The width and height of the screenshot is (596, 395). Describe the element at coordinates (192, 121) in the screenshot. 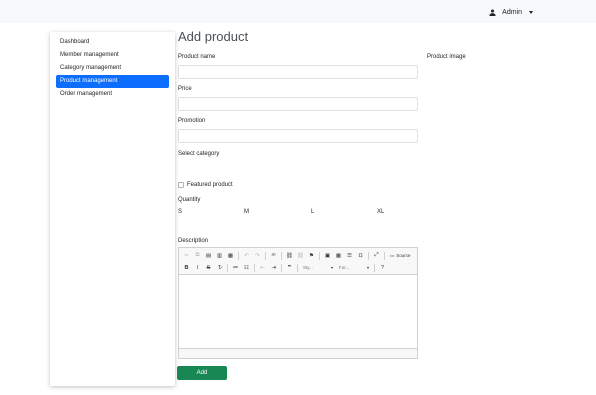

I see `promotion-label: Promotion` at that location.